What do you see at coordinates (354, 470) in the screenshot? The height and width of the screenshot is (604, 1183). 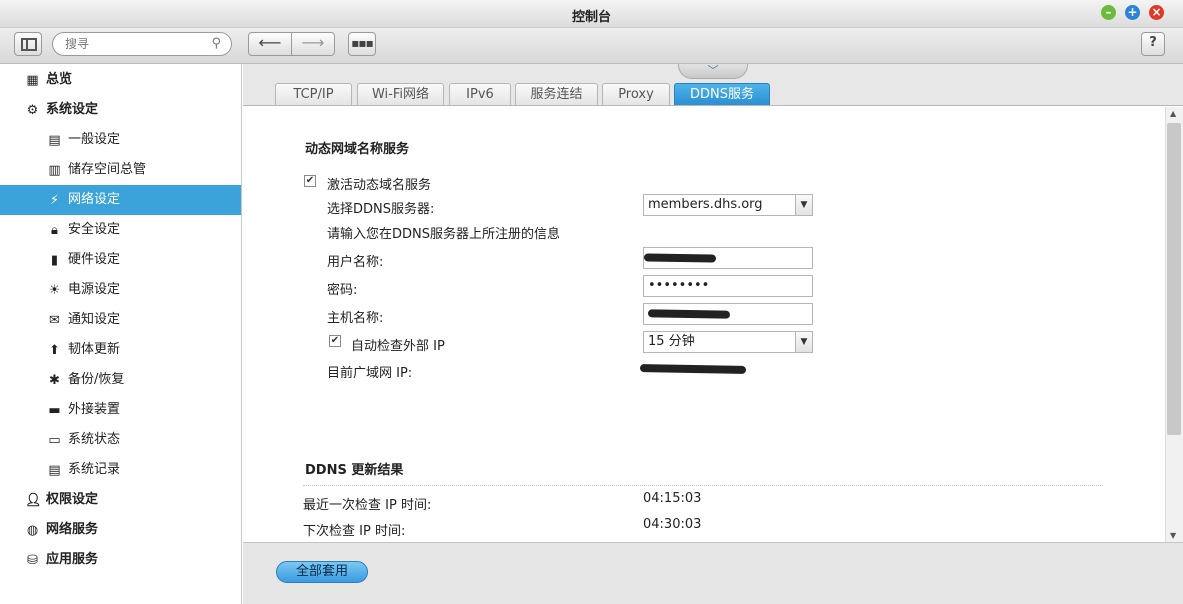 I see `result-section-title: DDNS 更新结果` at bounding box center [354, 470].